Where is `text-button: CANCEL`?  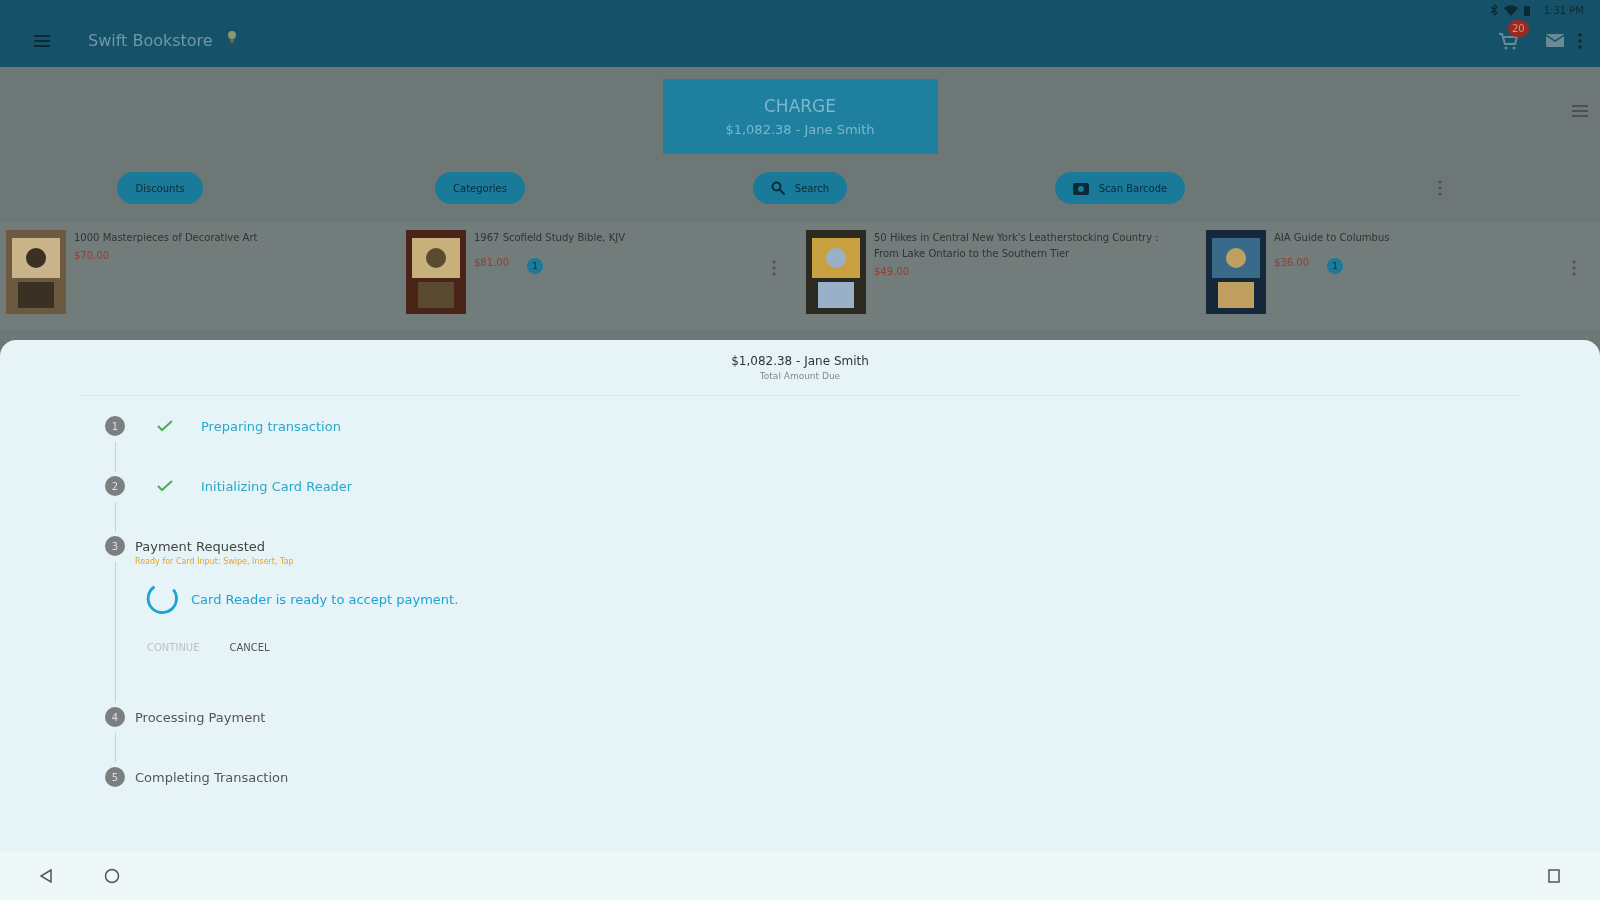
text-button: CANCEL is located at coordinates (249, 647).